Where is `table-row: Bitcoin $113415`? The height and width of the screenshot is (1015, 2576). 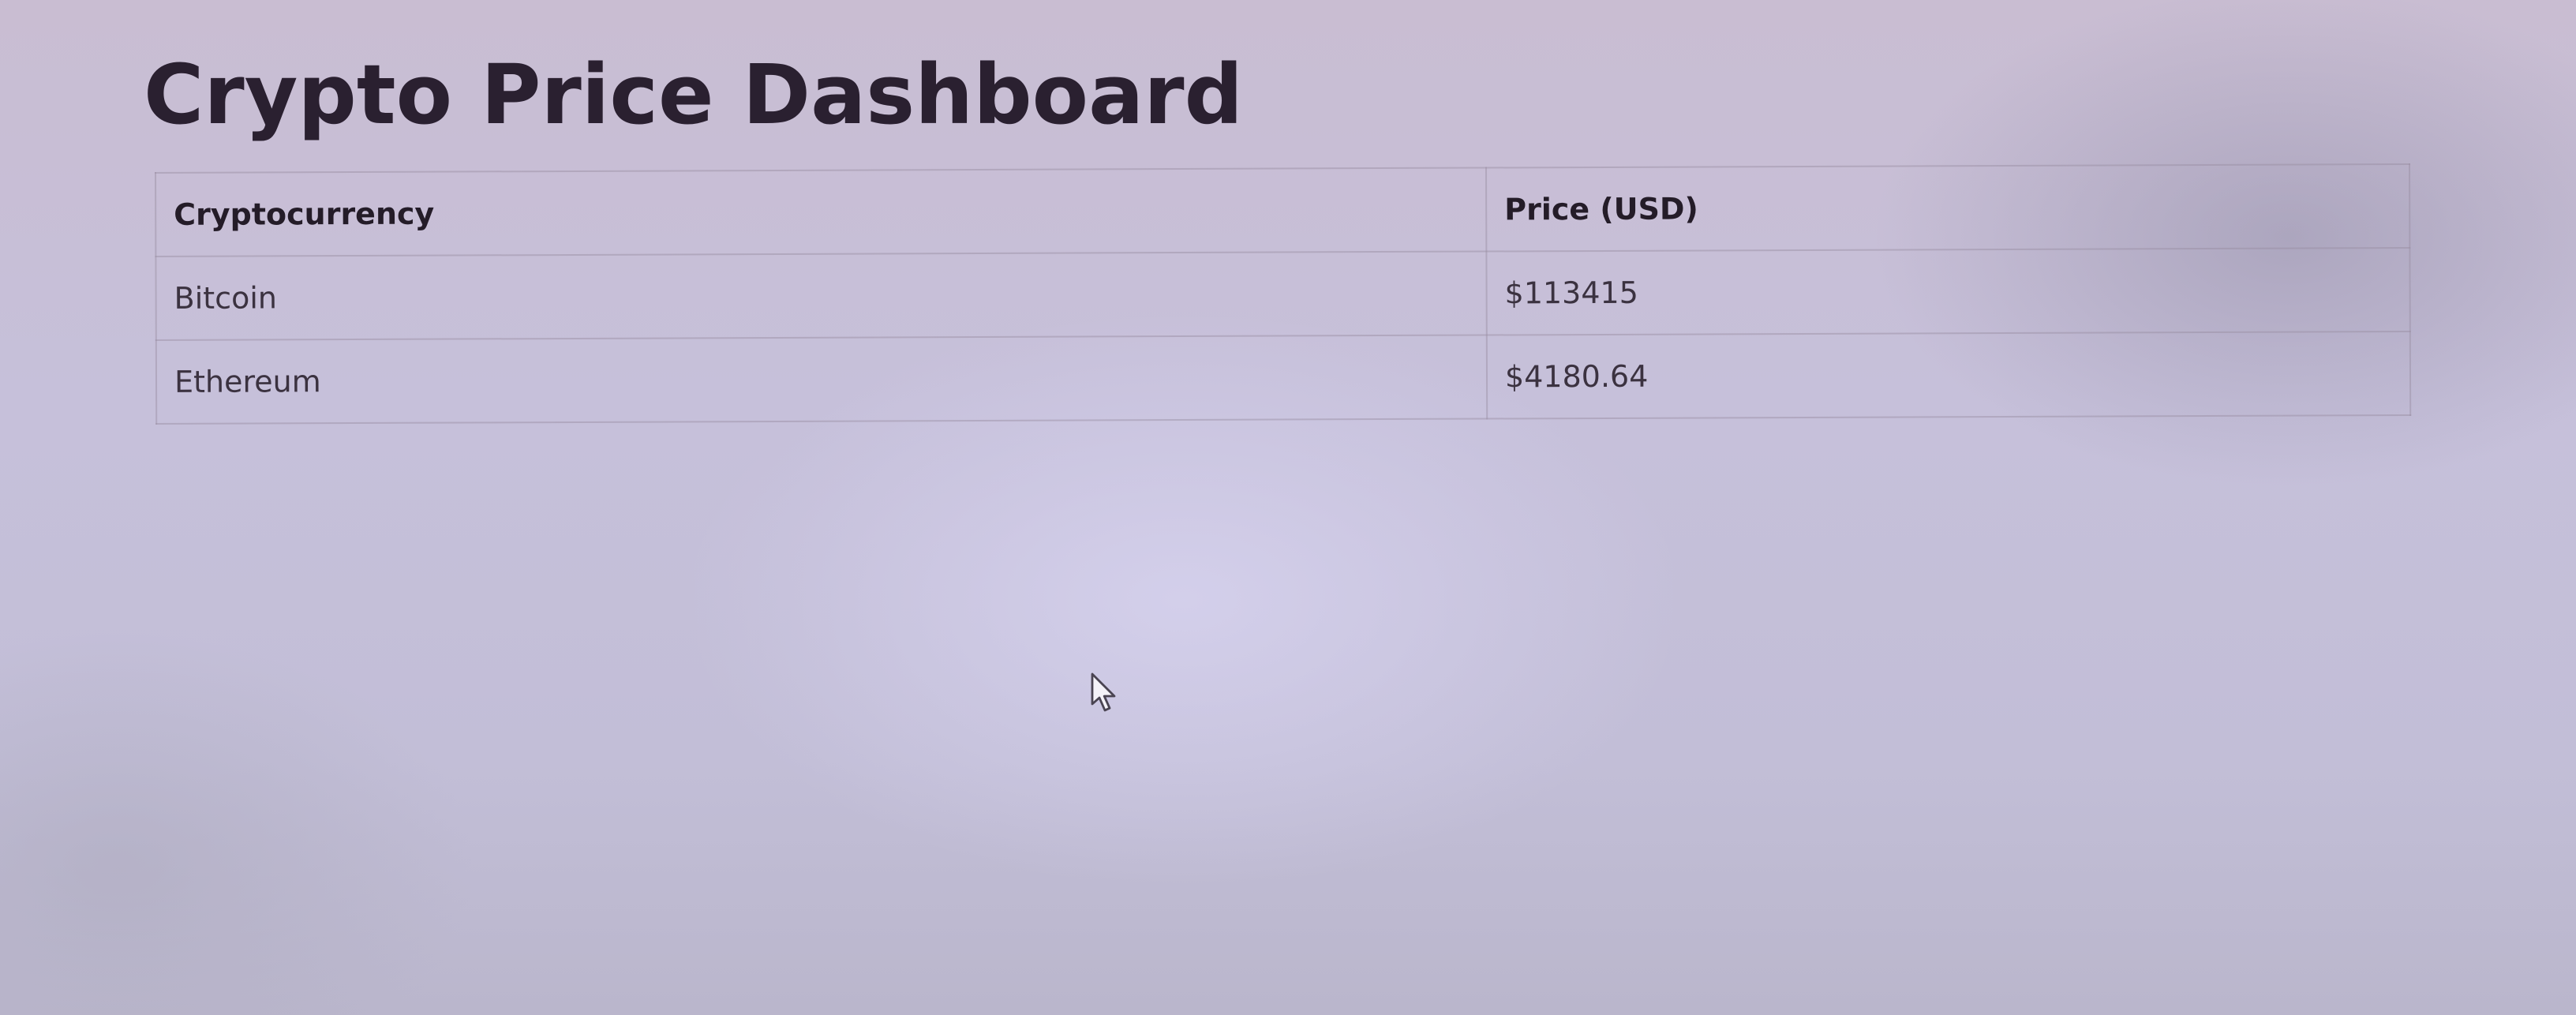 table-row: Bitcoin $113415 is located at coordinates (1282, 294).